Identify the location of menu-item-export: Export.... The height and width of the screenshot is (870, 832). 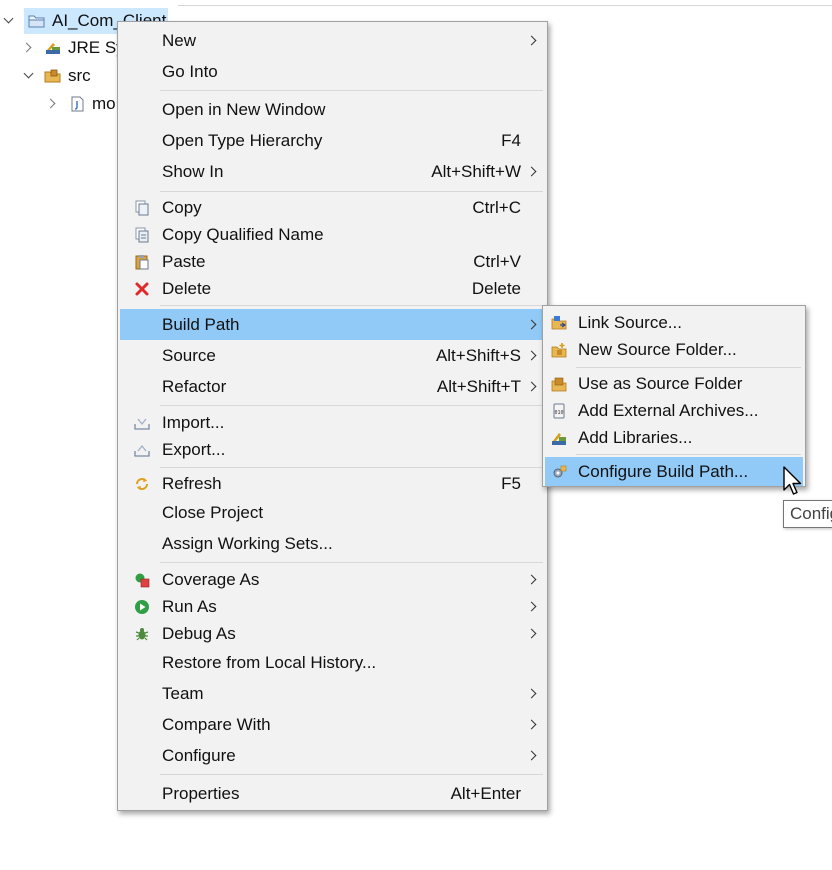
(332, 449).